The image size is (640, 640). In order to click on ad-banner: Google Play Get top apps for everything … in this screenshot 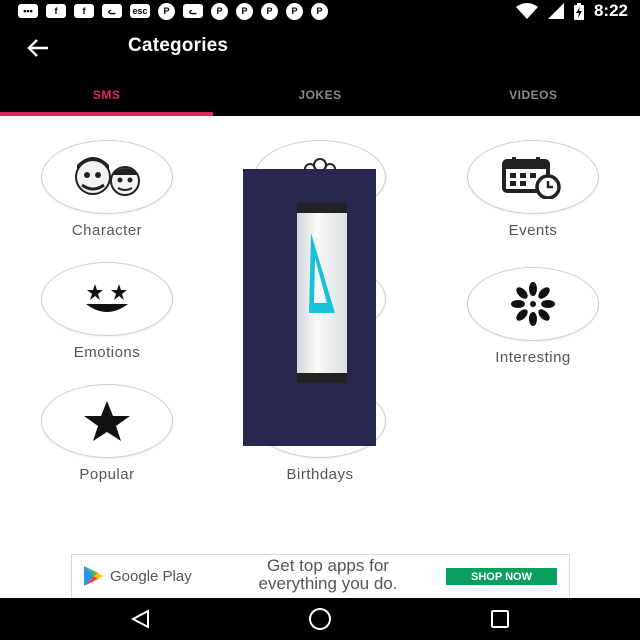, I will do `click(320, 576)`.